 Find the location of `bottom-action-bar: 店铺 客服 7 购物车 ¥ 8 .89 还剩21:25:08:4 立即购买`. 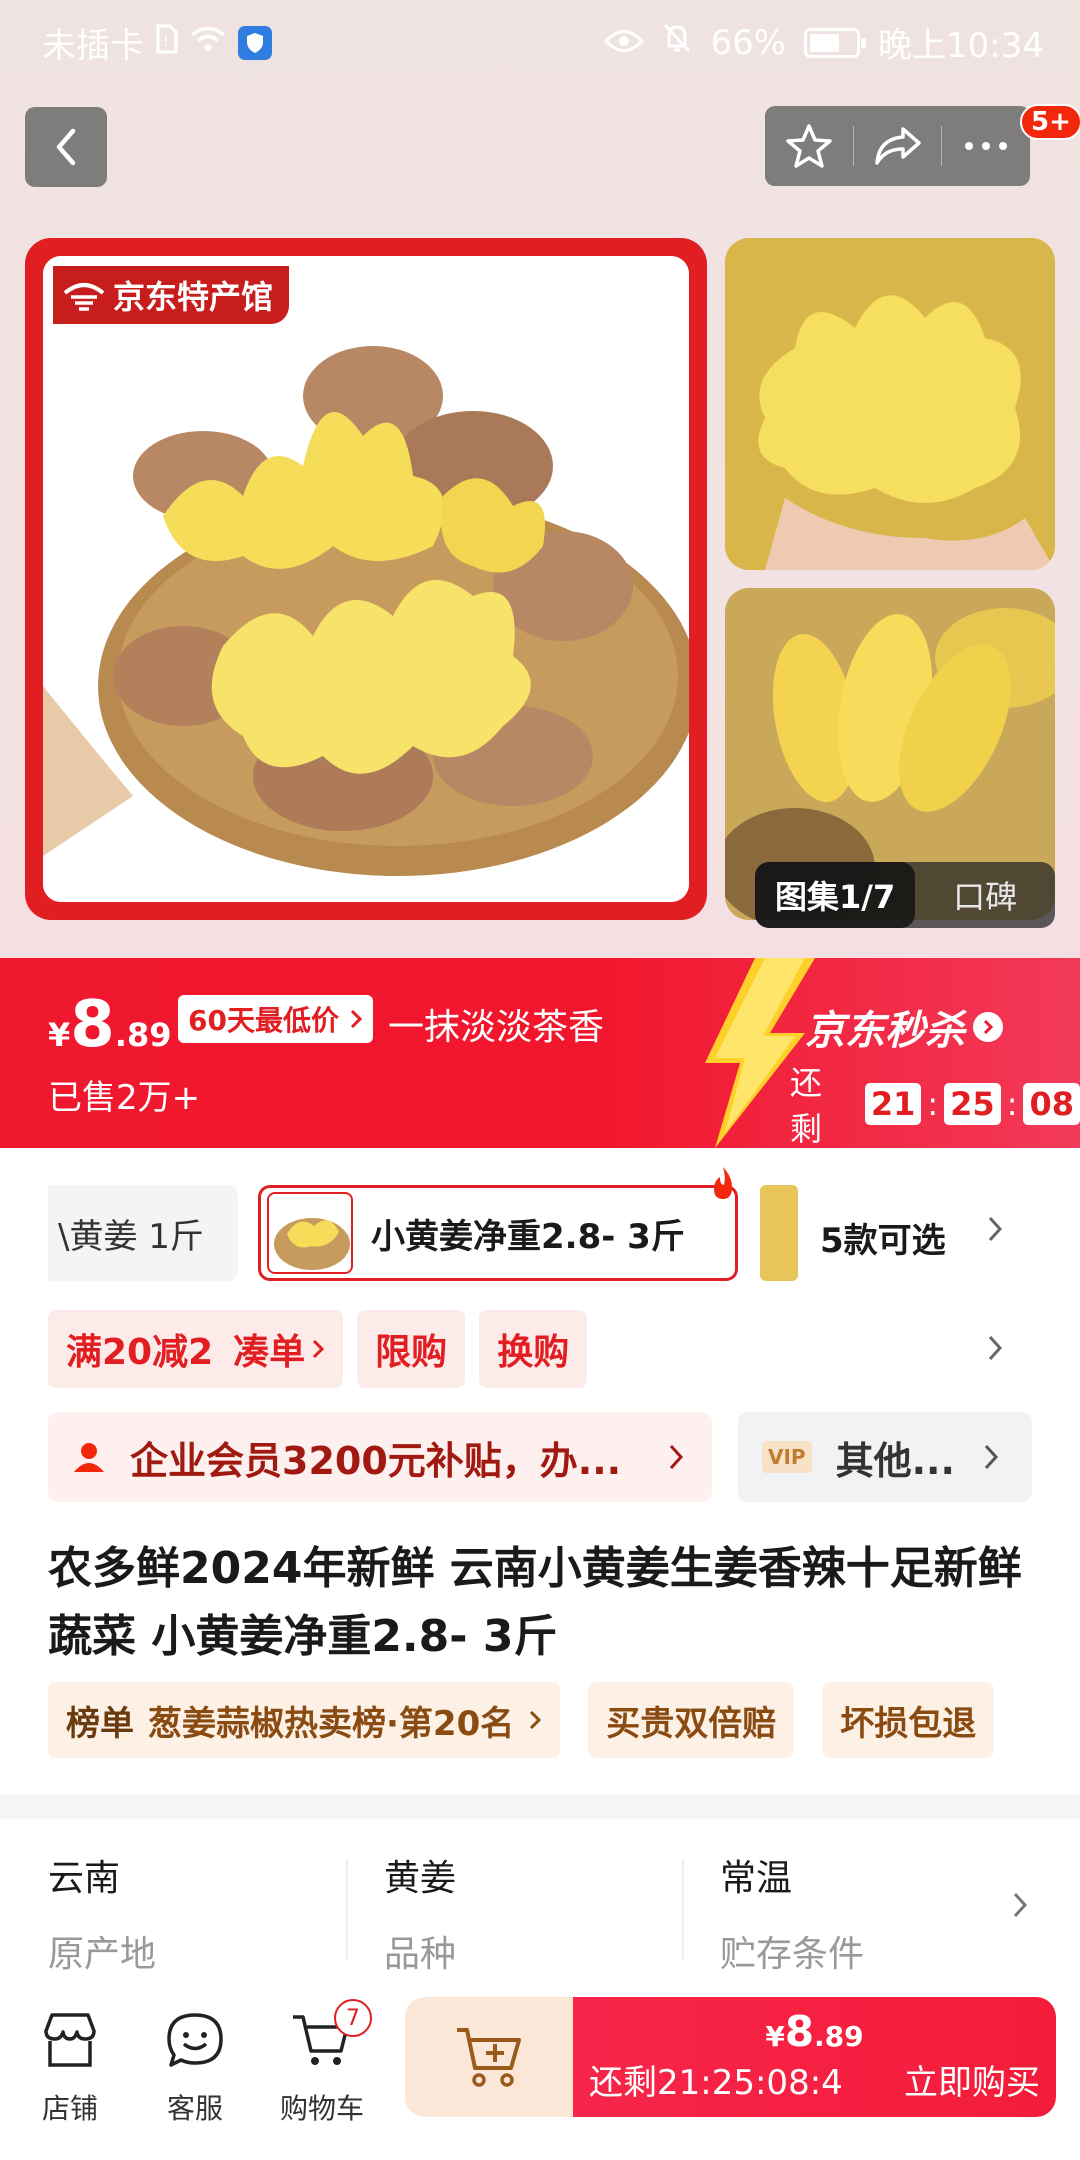

bottom-action-bar: 店铺 客服 7 购物车 ¥ 8 .89 还剩21:25:08:4 立即购买 is located at coordinates (540, 2072).